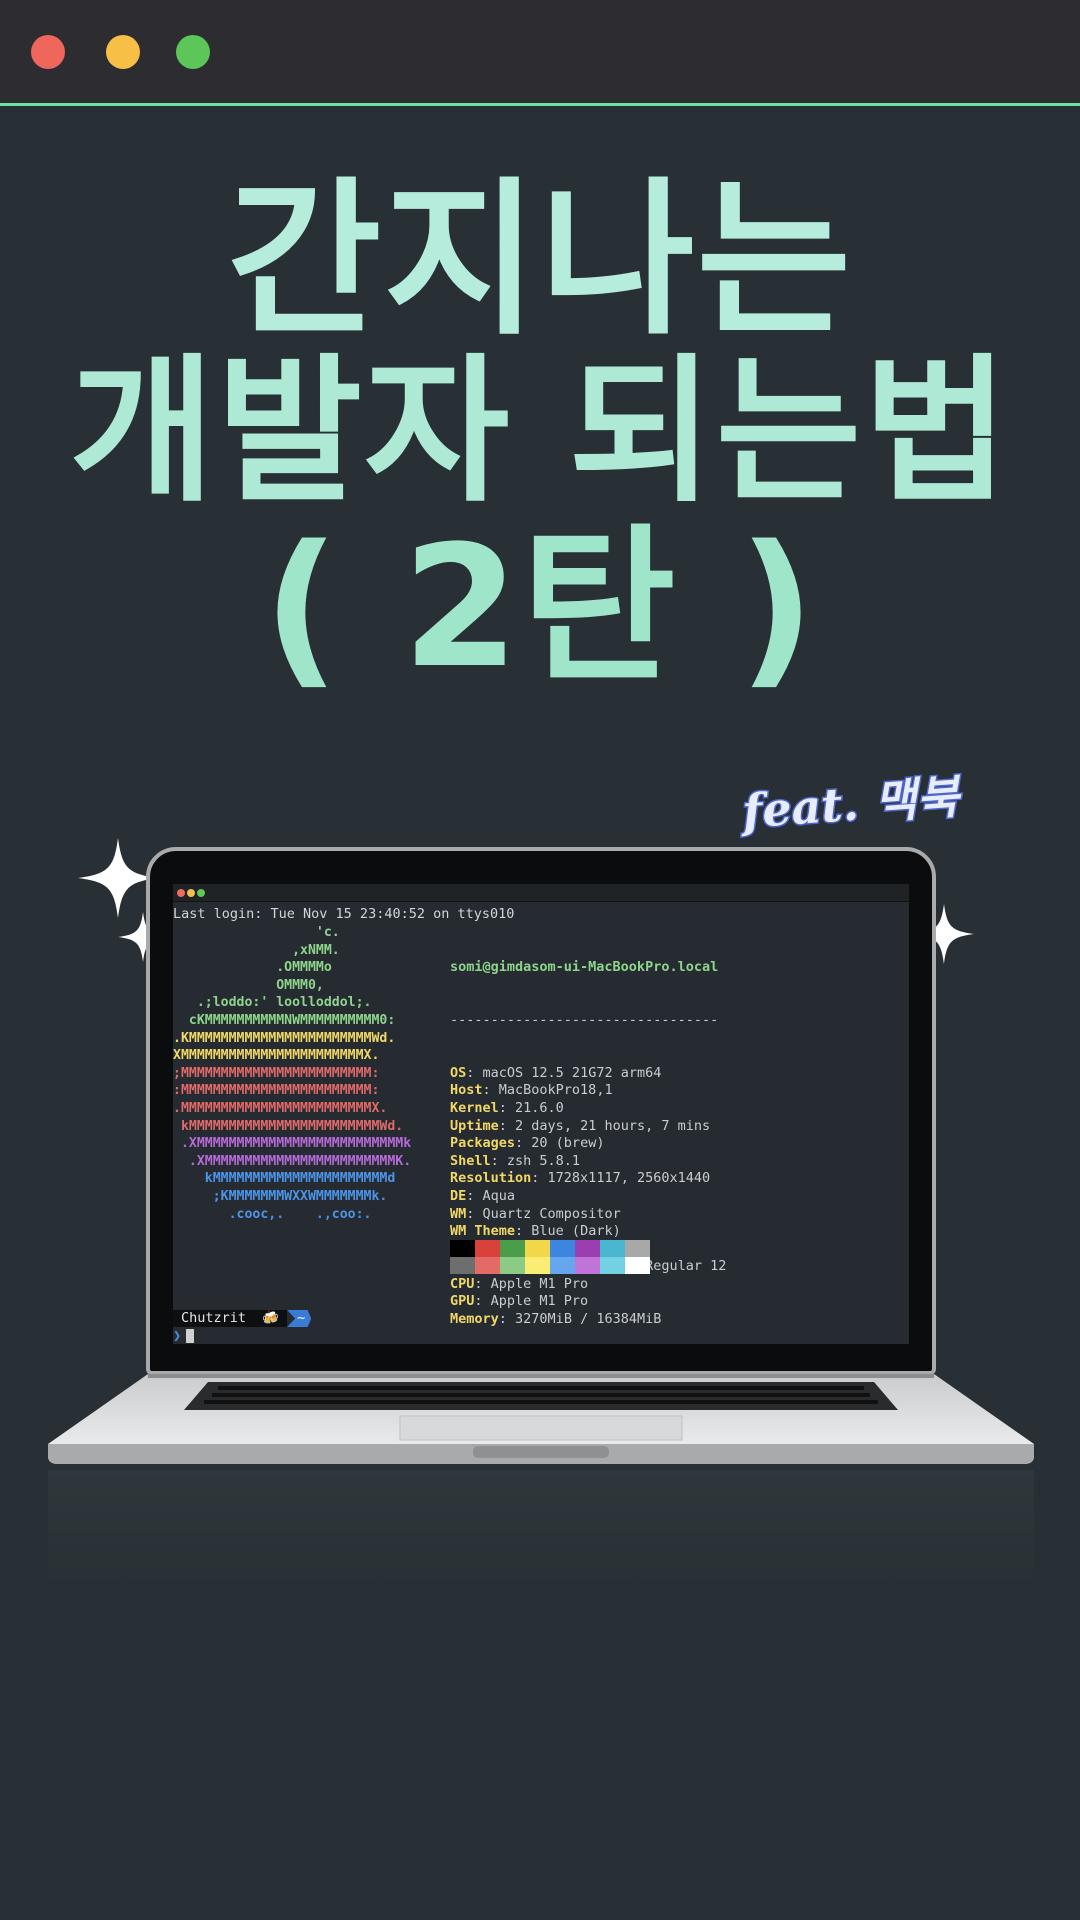 This screenshot has width=1080, height=1920. What do you see at coordinates (181, 893) in the screenshot?
I see `terminal-close-button` at bounding box center [181, 893].